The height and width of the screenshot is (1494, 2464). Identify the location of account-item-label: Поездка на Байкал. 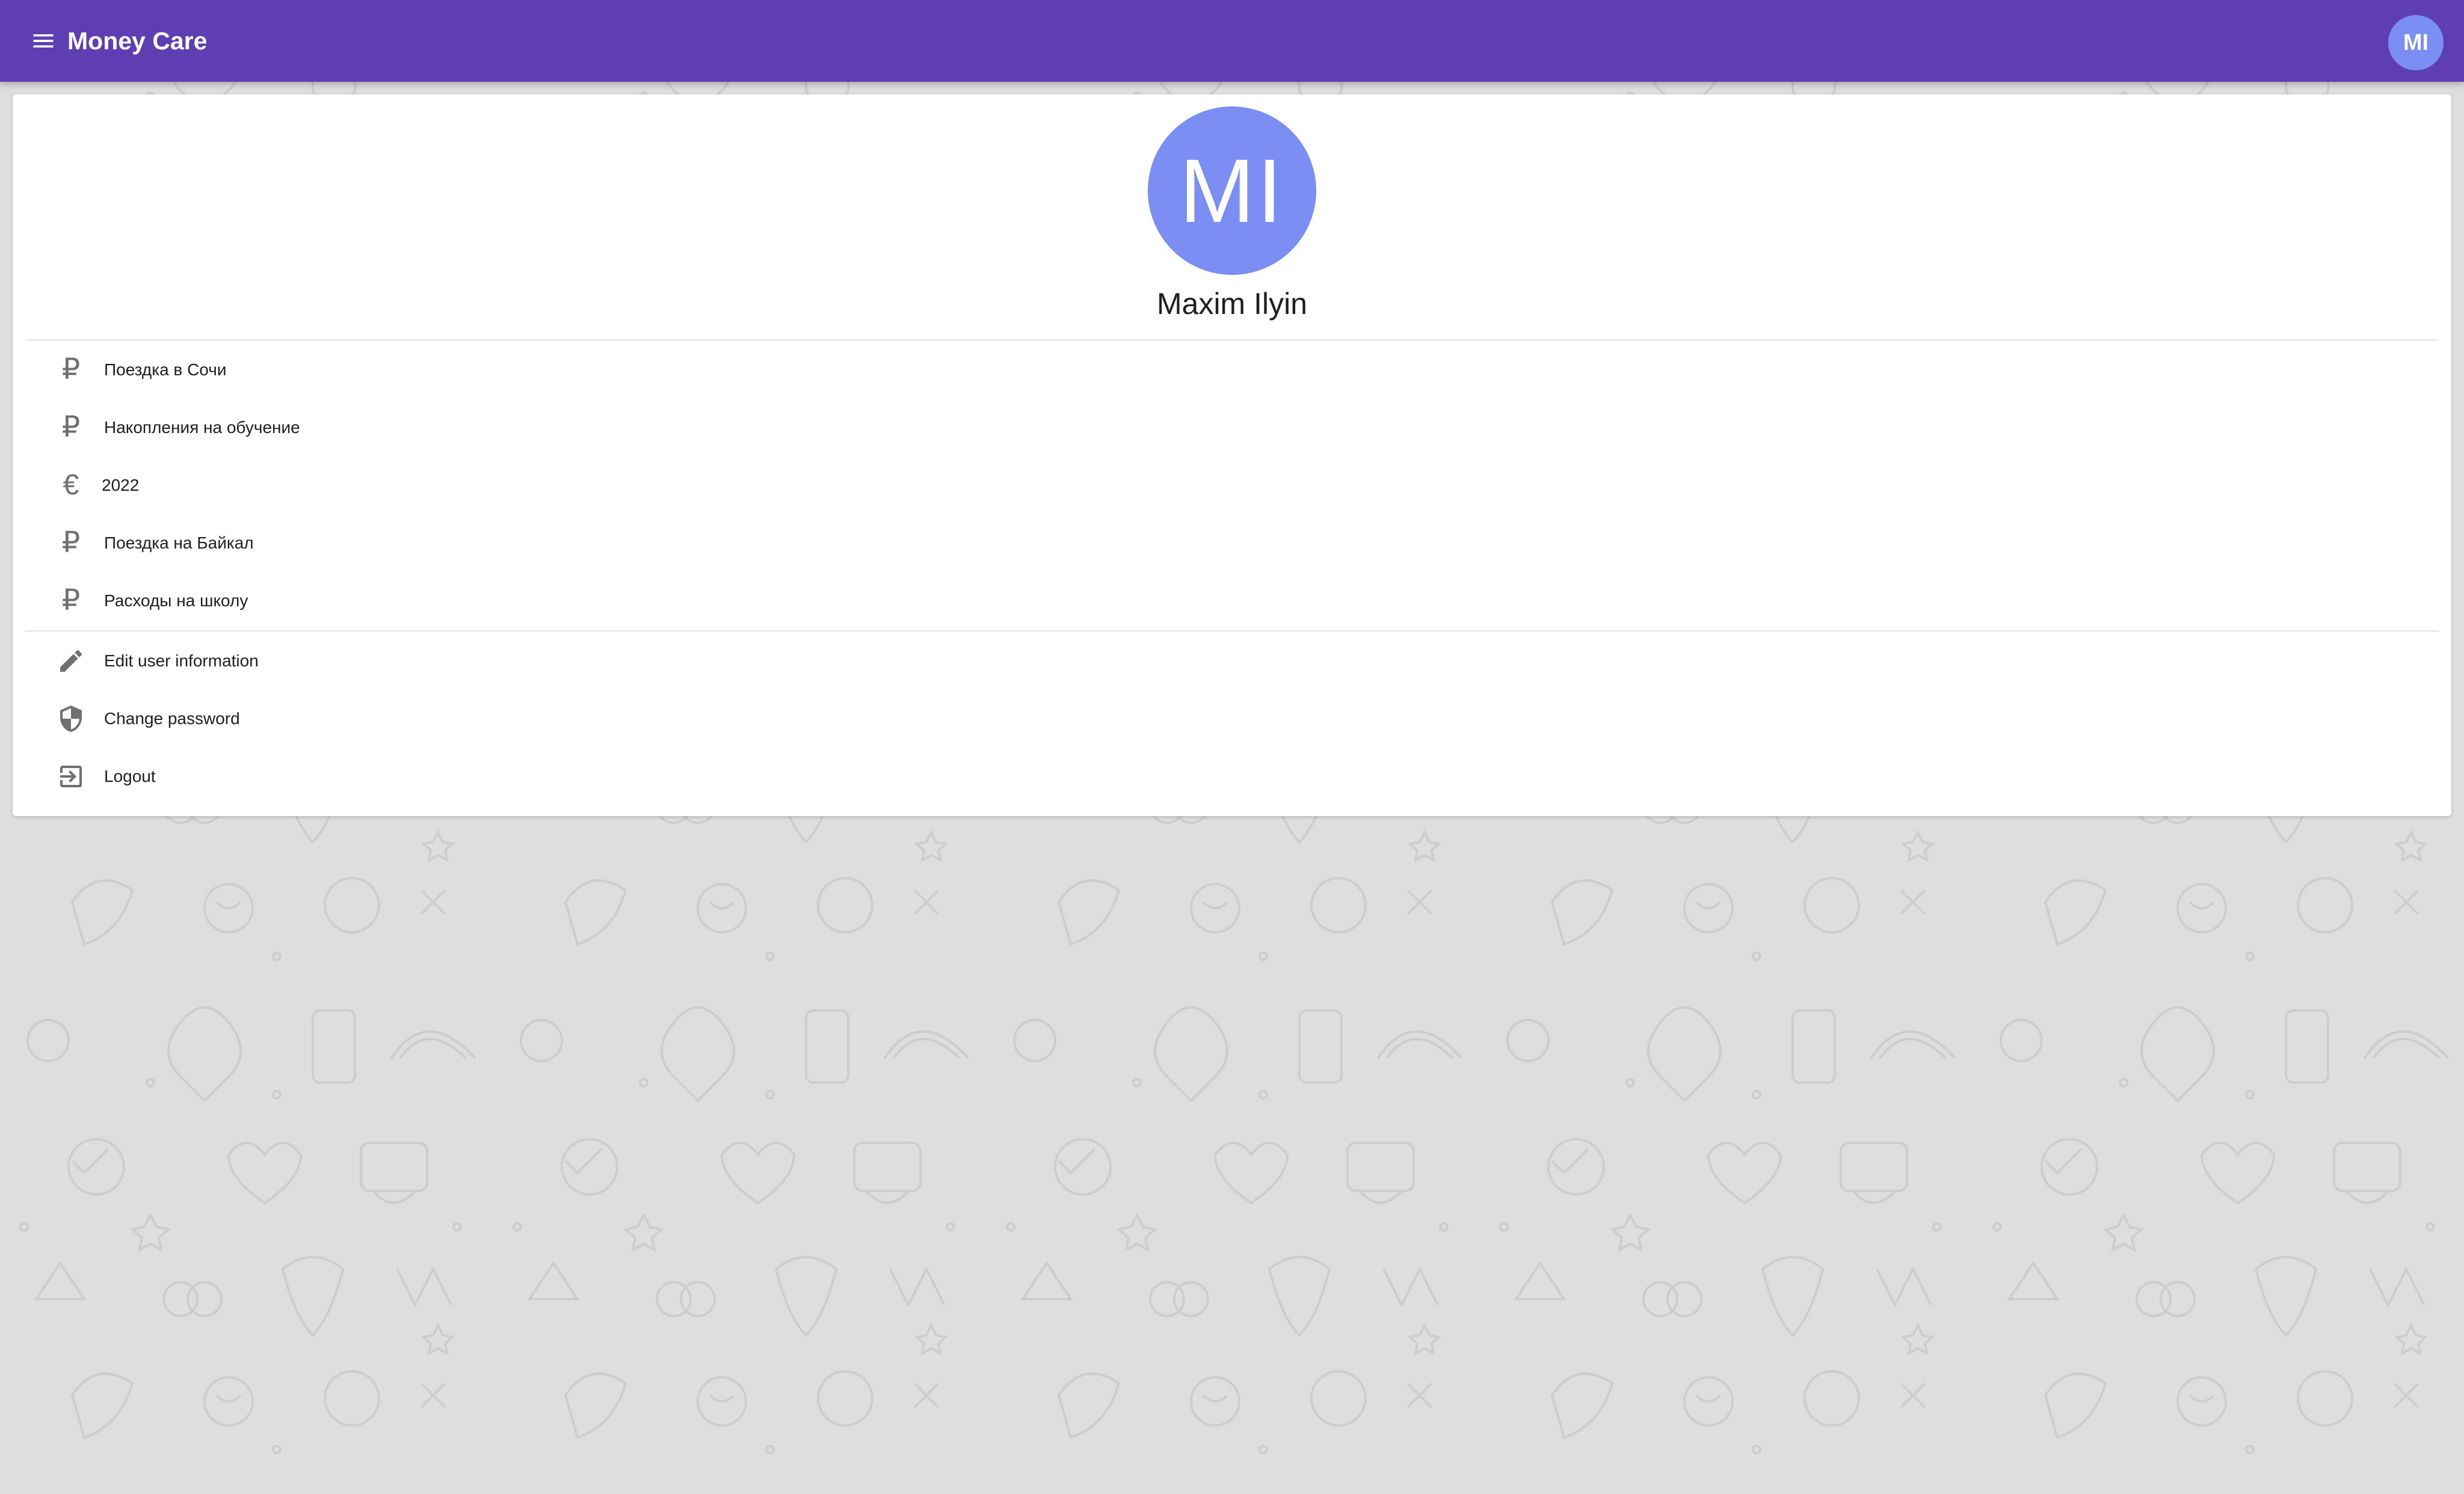
(179, 542).